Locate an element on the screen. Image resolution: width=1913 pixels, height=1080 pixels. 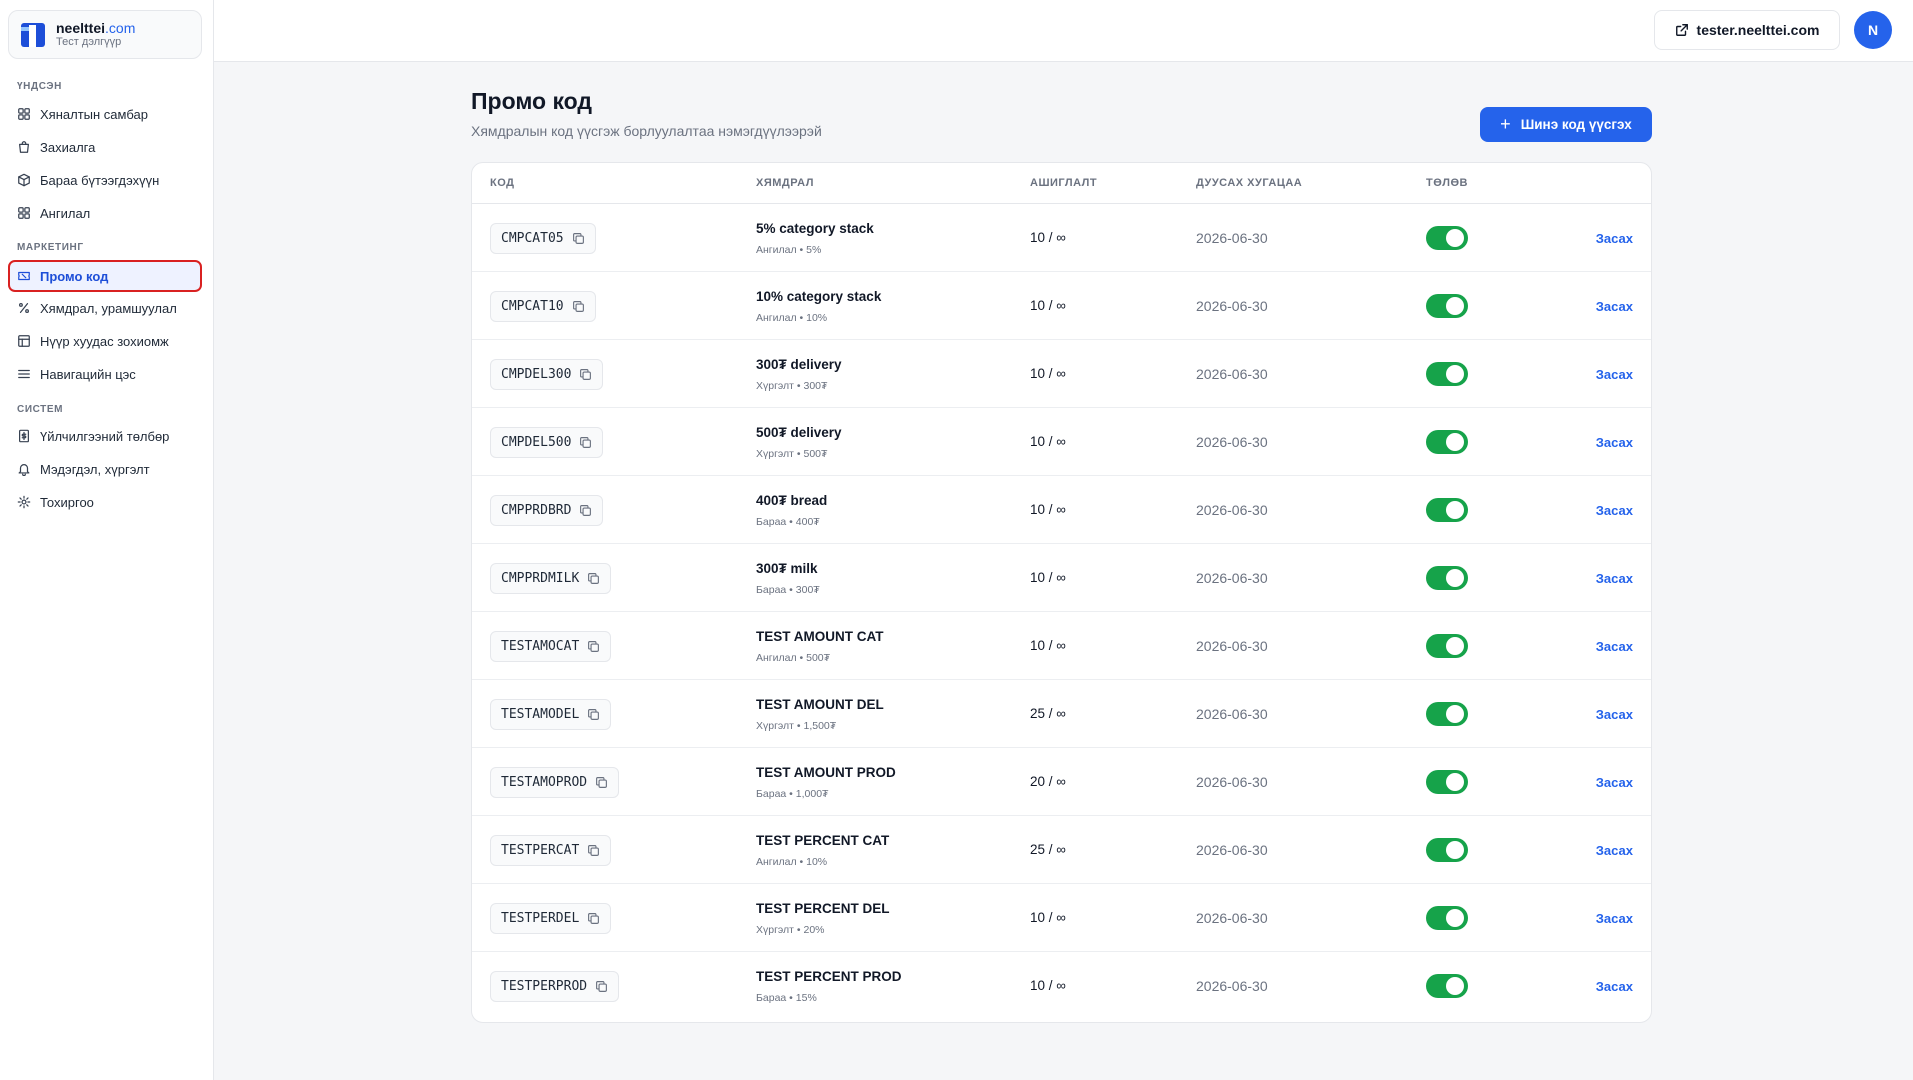
sidebar-item-ticket: Промо код is located at coordinates (105, 276).